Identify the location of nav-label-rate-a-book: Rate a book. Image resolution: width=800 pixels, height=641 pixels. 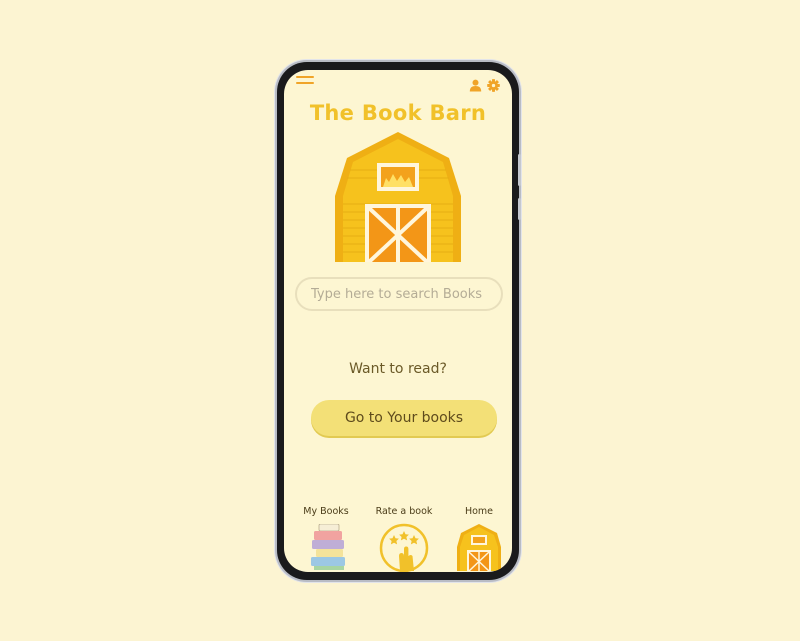
(404, 511).